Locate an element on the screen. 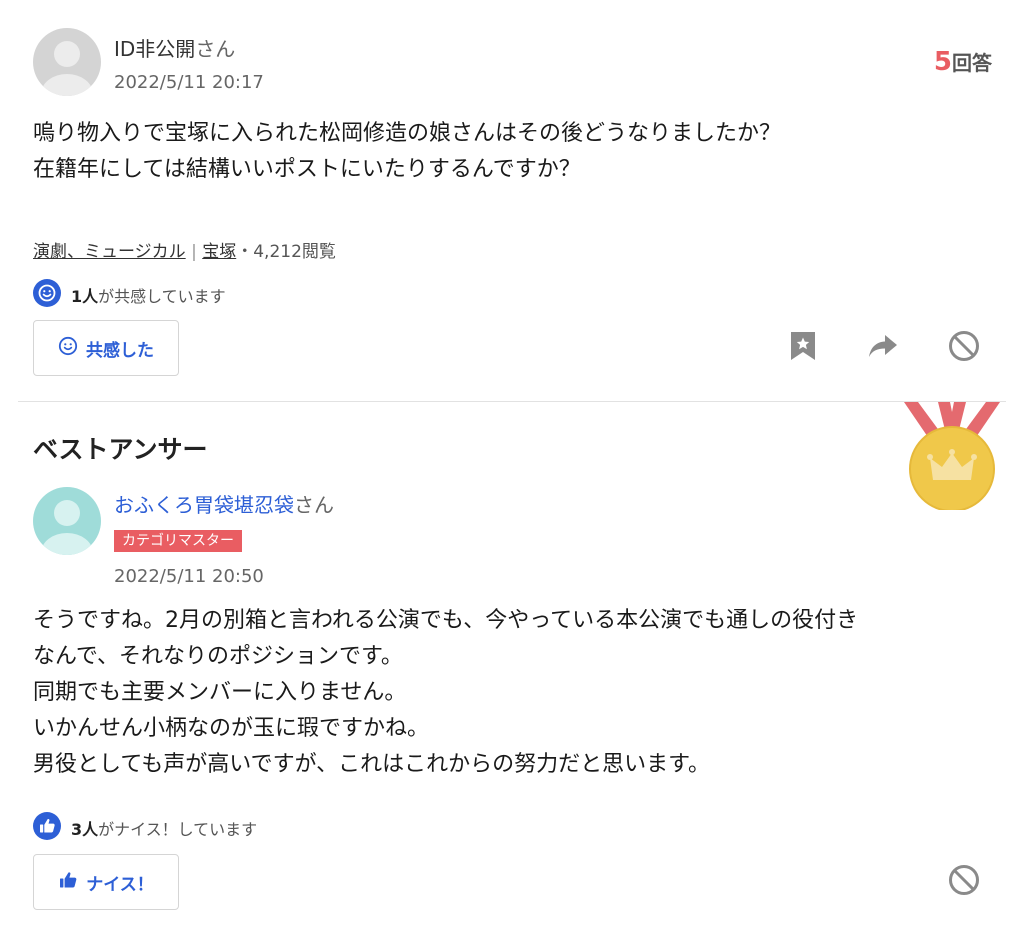 The width and height of the screenshot is (1024, 932). question-user: ID非公開さん is located at coordinates (174, 47).